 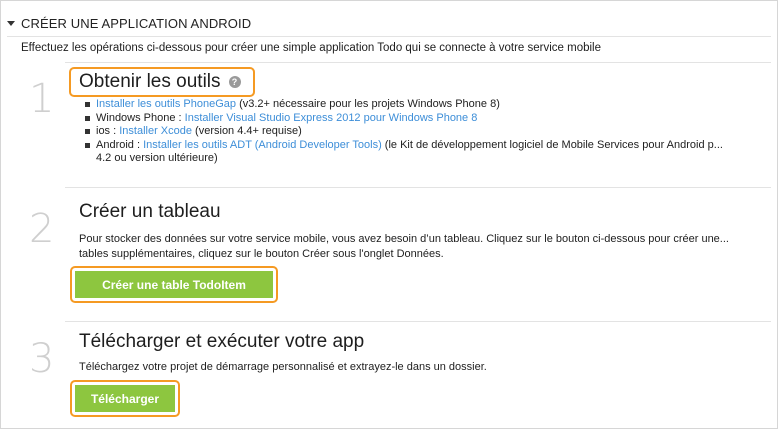 I want to click on create-table-button-highlight: Créer une table TodoItem, so click(x=174, y=284).